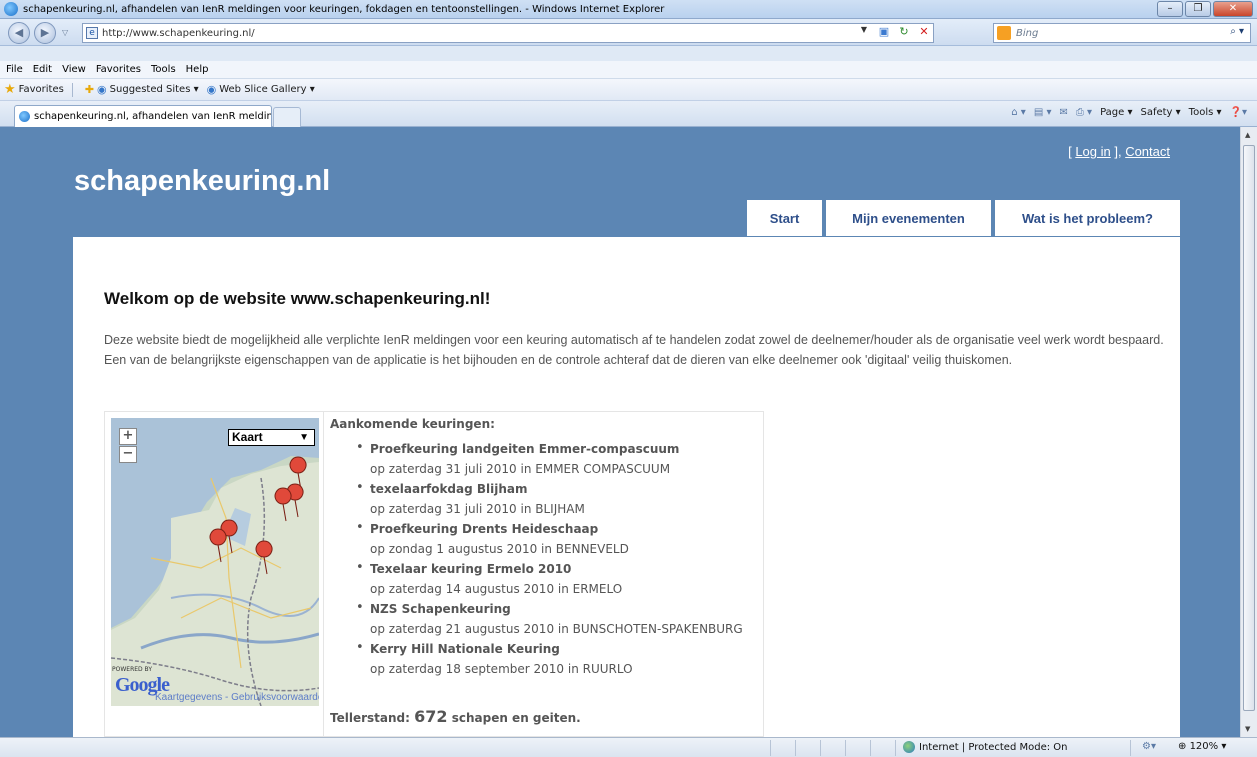 This screenshot has height=757, width=1257. I want to click on favorites-button: Favorites, so click(41, 89).